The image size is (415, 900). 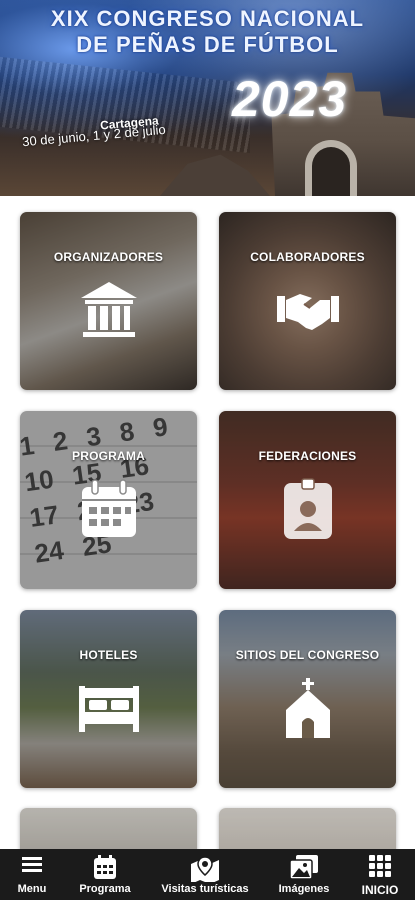 I want to click on nav-programa: Programa, so click(x=105, y=874).